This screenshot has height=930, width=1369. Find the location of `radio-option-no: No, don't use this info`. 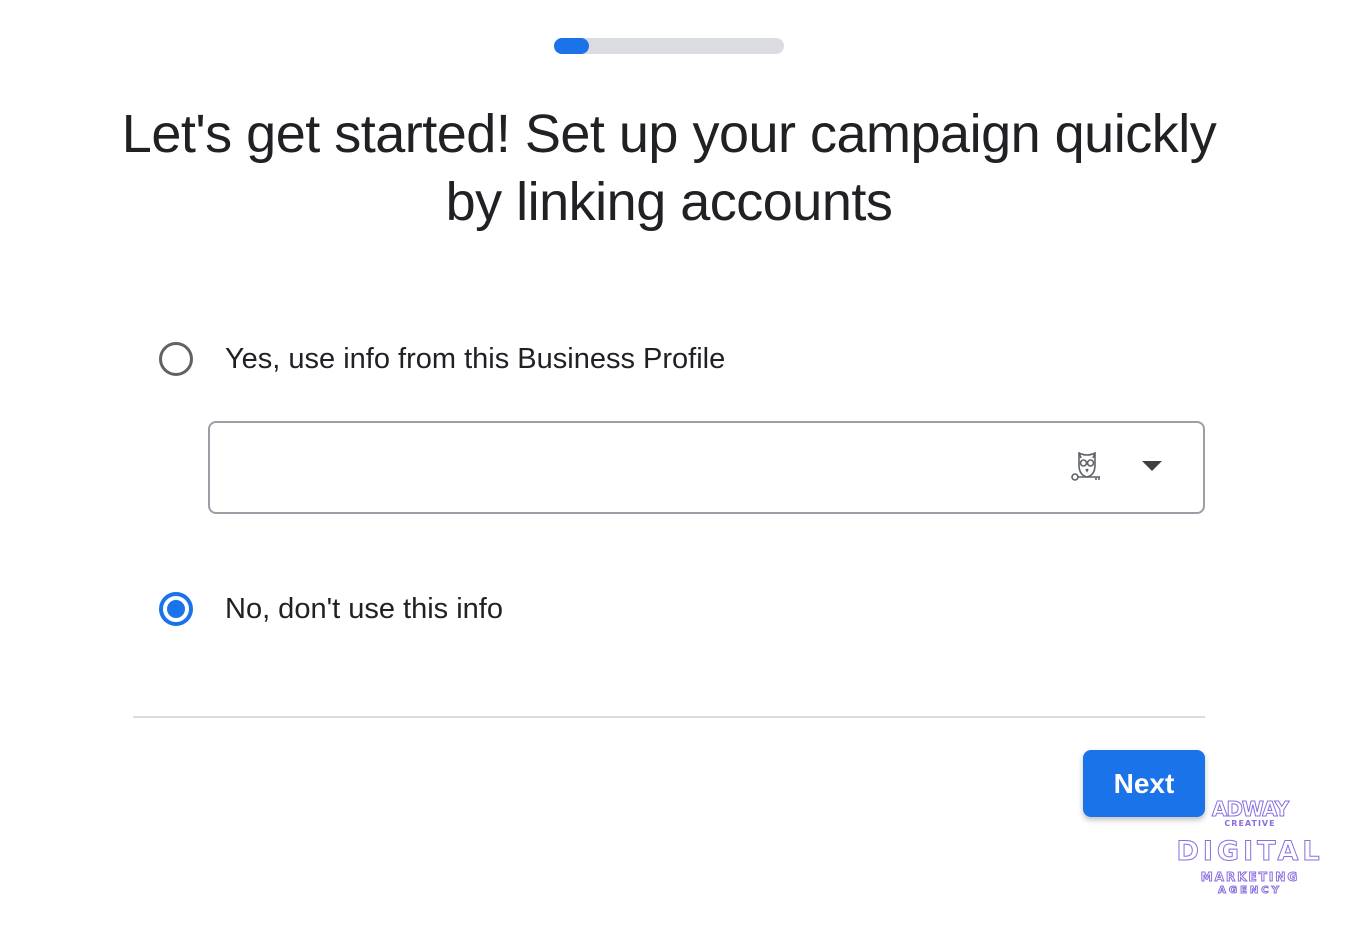

radio-option-no: No, don't use this info is located at coordinates (331, 609).